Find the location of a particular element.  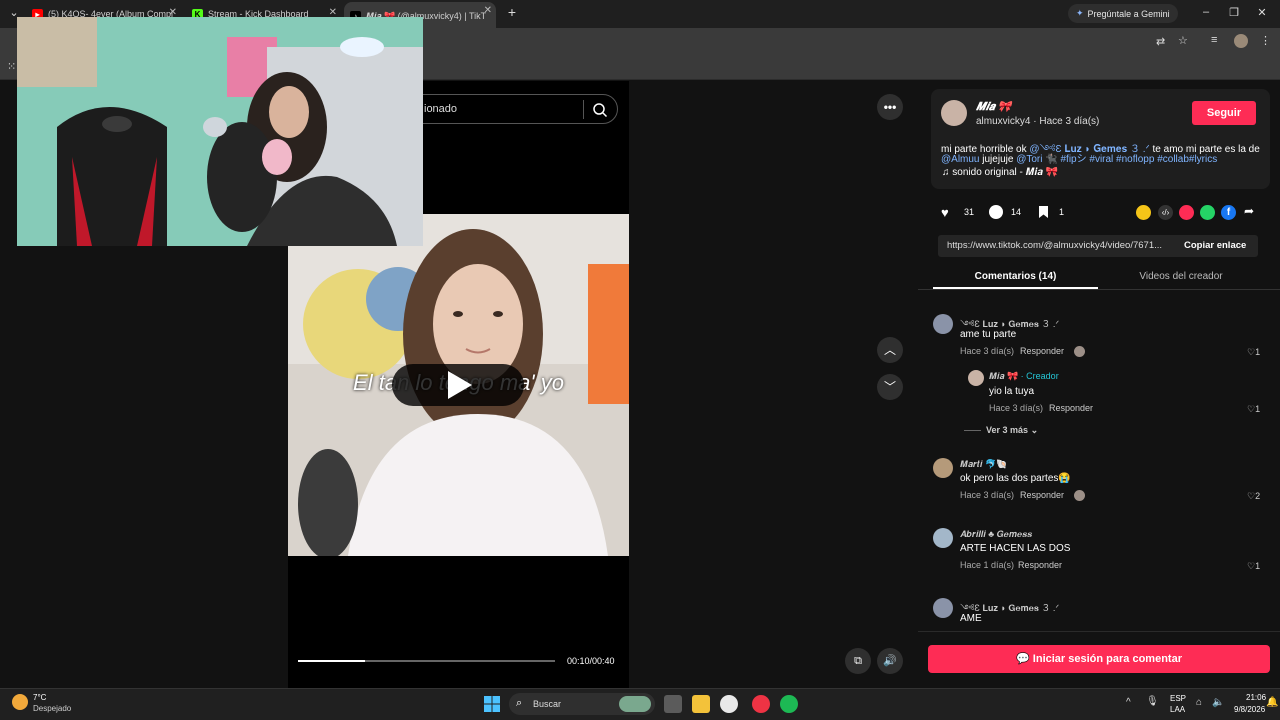

menu-icon: ⋮ is located at coordinates (1265, 40).